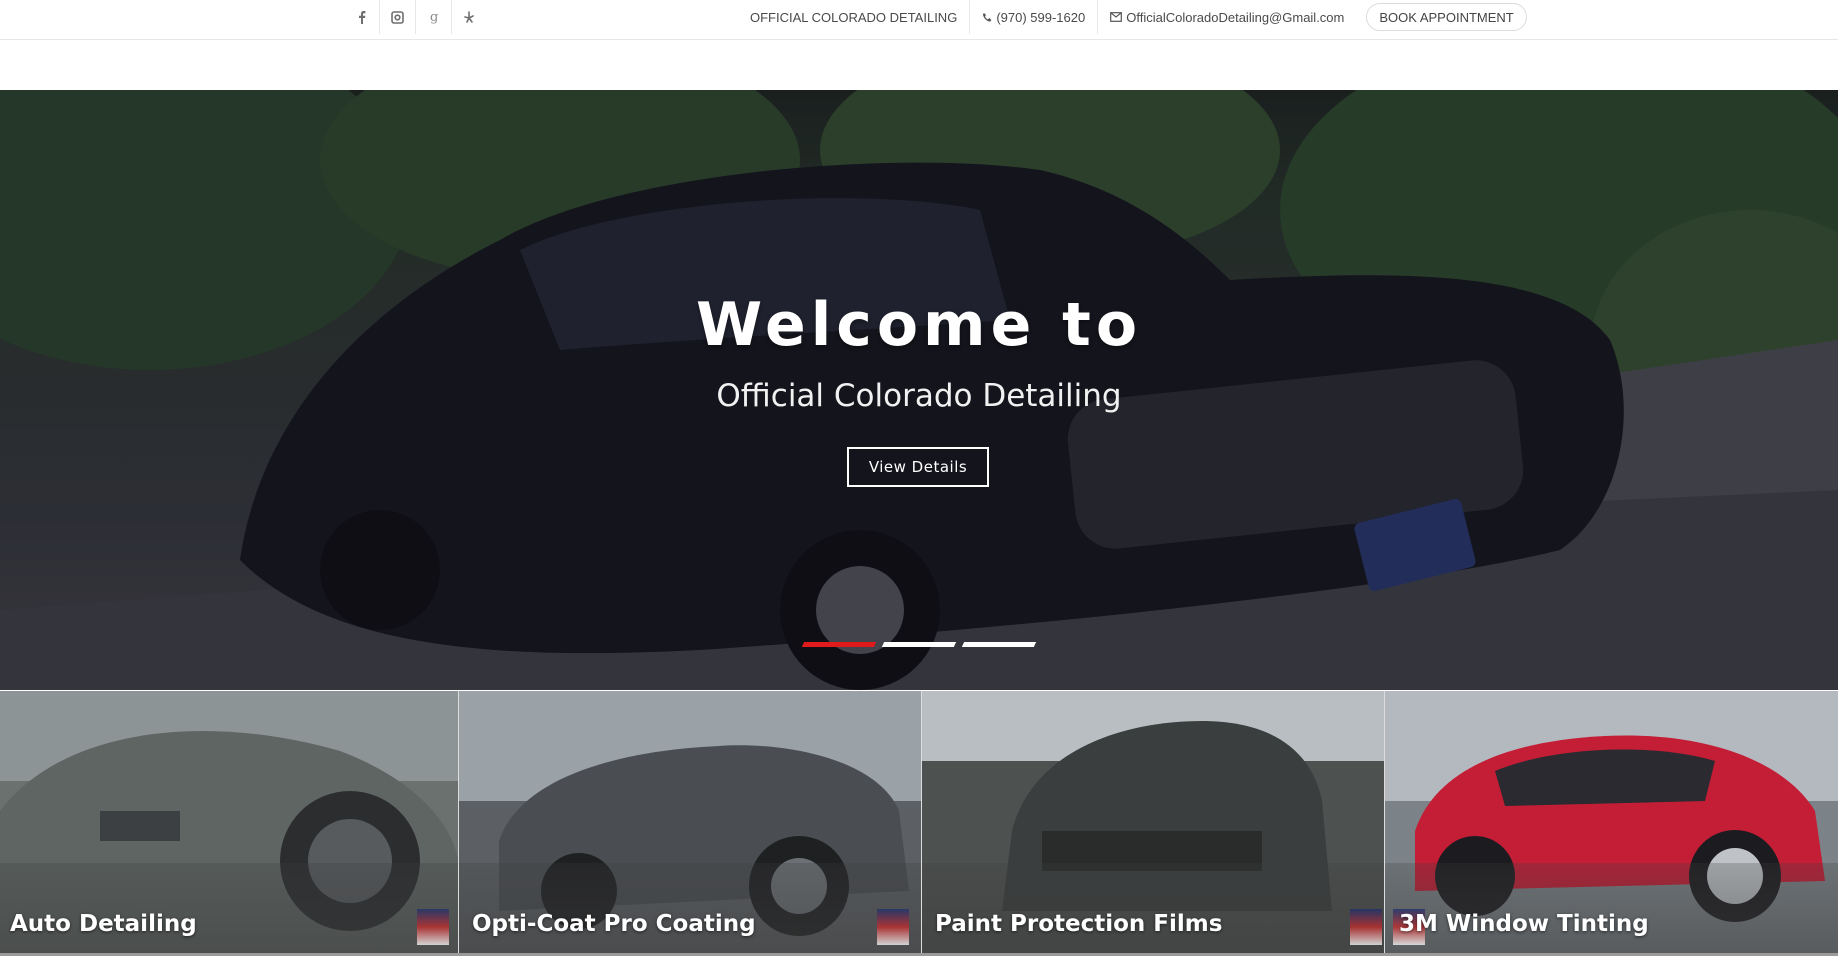 This screenshot has height=956, width=1838. Describe the element at coordinates (1153, 822) in the screenshot. I see `service-tile-paint-protection: Paint Protection Films` at that location.